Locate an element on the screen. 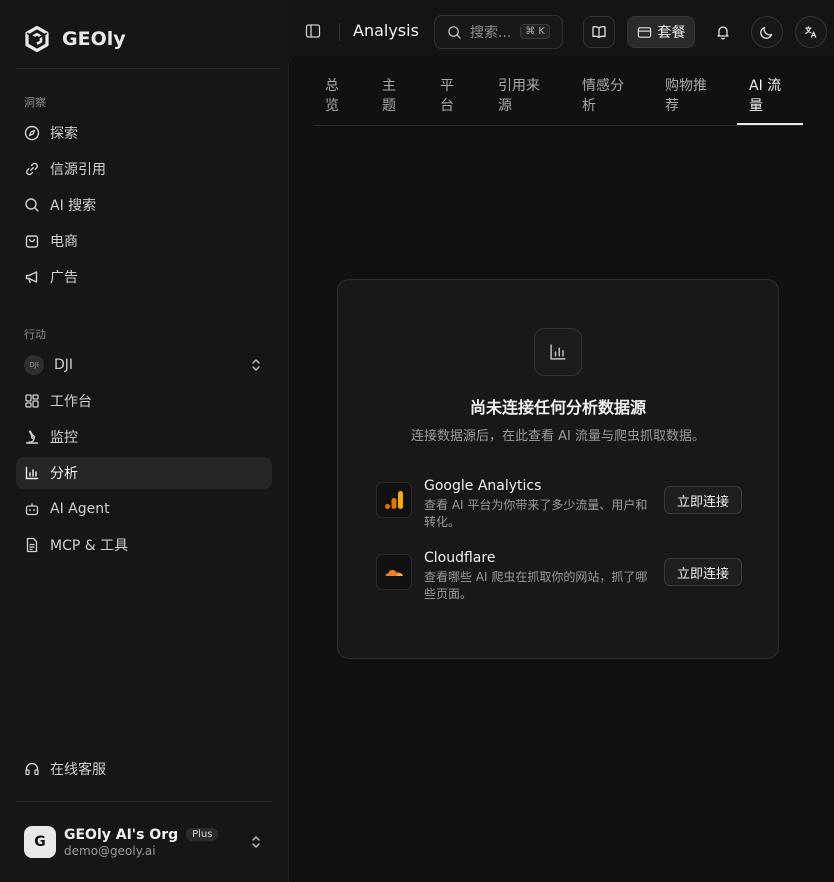 The height and width of the screenshot is (882, 834). google-analytics-logo is located at coordinates (394, 500).